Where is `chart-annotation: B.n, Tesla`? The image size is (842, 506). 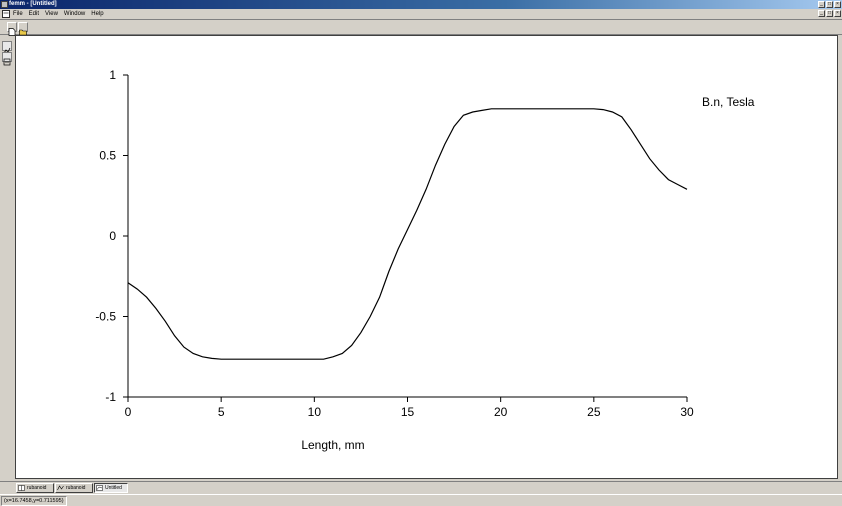
chart-annotation: B.n, Tesla is located at coordinates (728, 102).